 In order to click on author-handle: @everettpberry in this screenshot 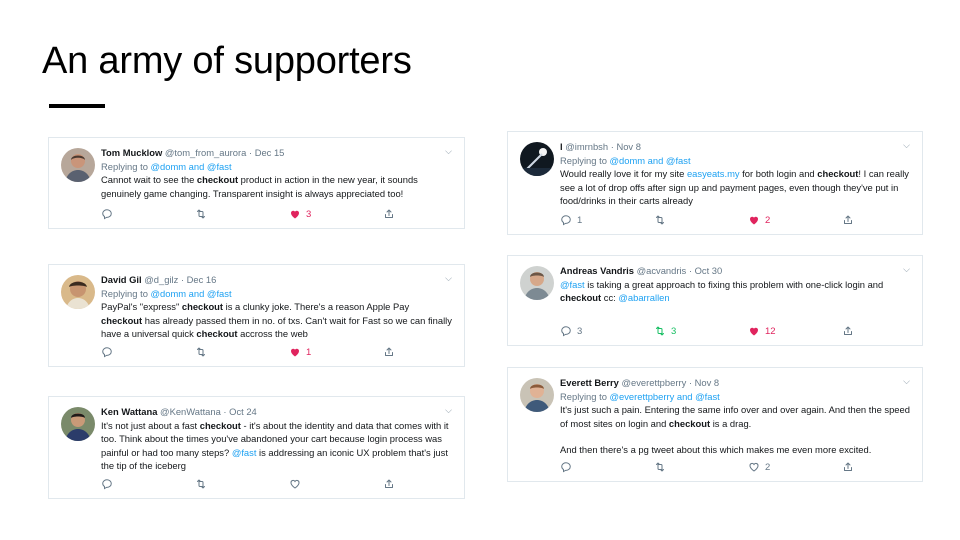, I will do `click(654, 382)`.